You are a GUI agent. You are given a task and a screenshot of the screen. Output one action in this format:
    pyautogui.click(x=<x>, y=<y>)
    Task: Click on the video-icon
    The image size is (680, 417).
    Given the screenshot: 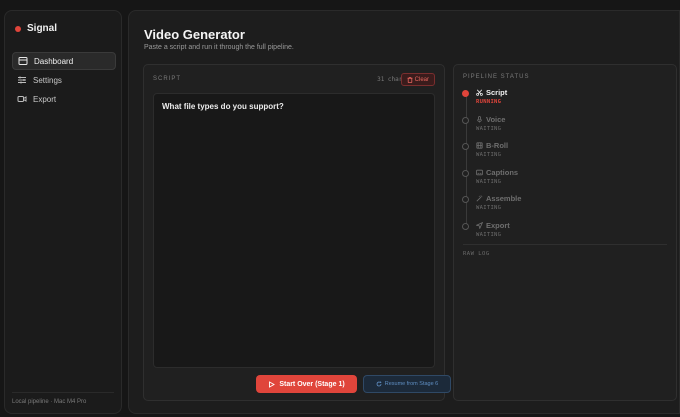 What is the action you would take?
    pyautogui.click(x=22, y=99)
    